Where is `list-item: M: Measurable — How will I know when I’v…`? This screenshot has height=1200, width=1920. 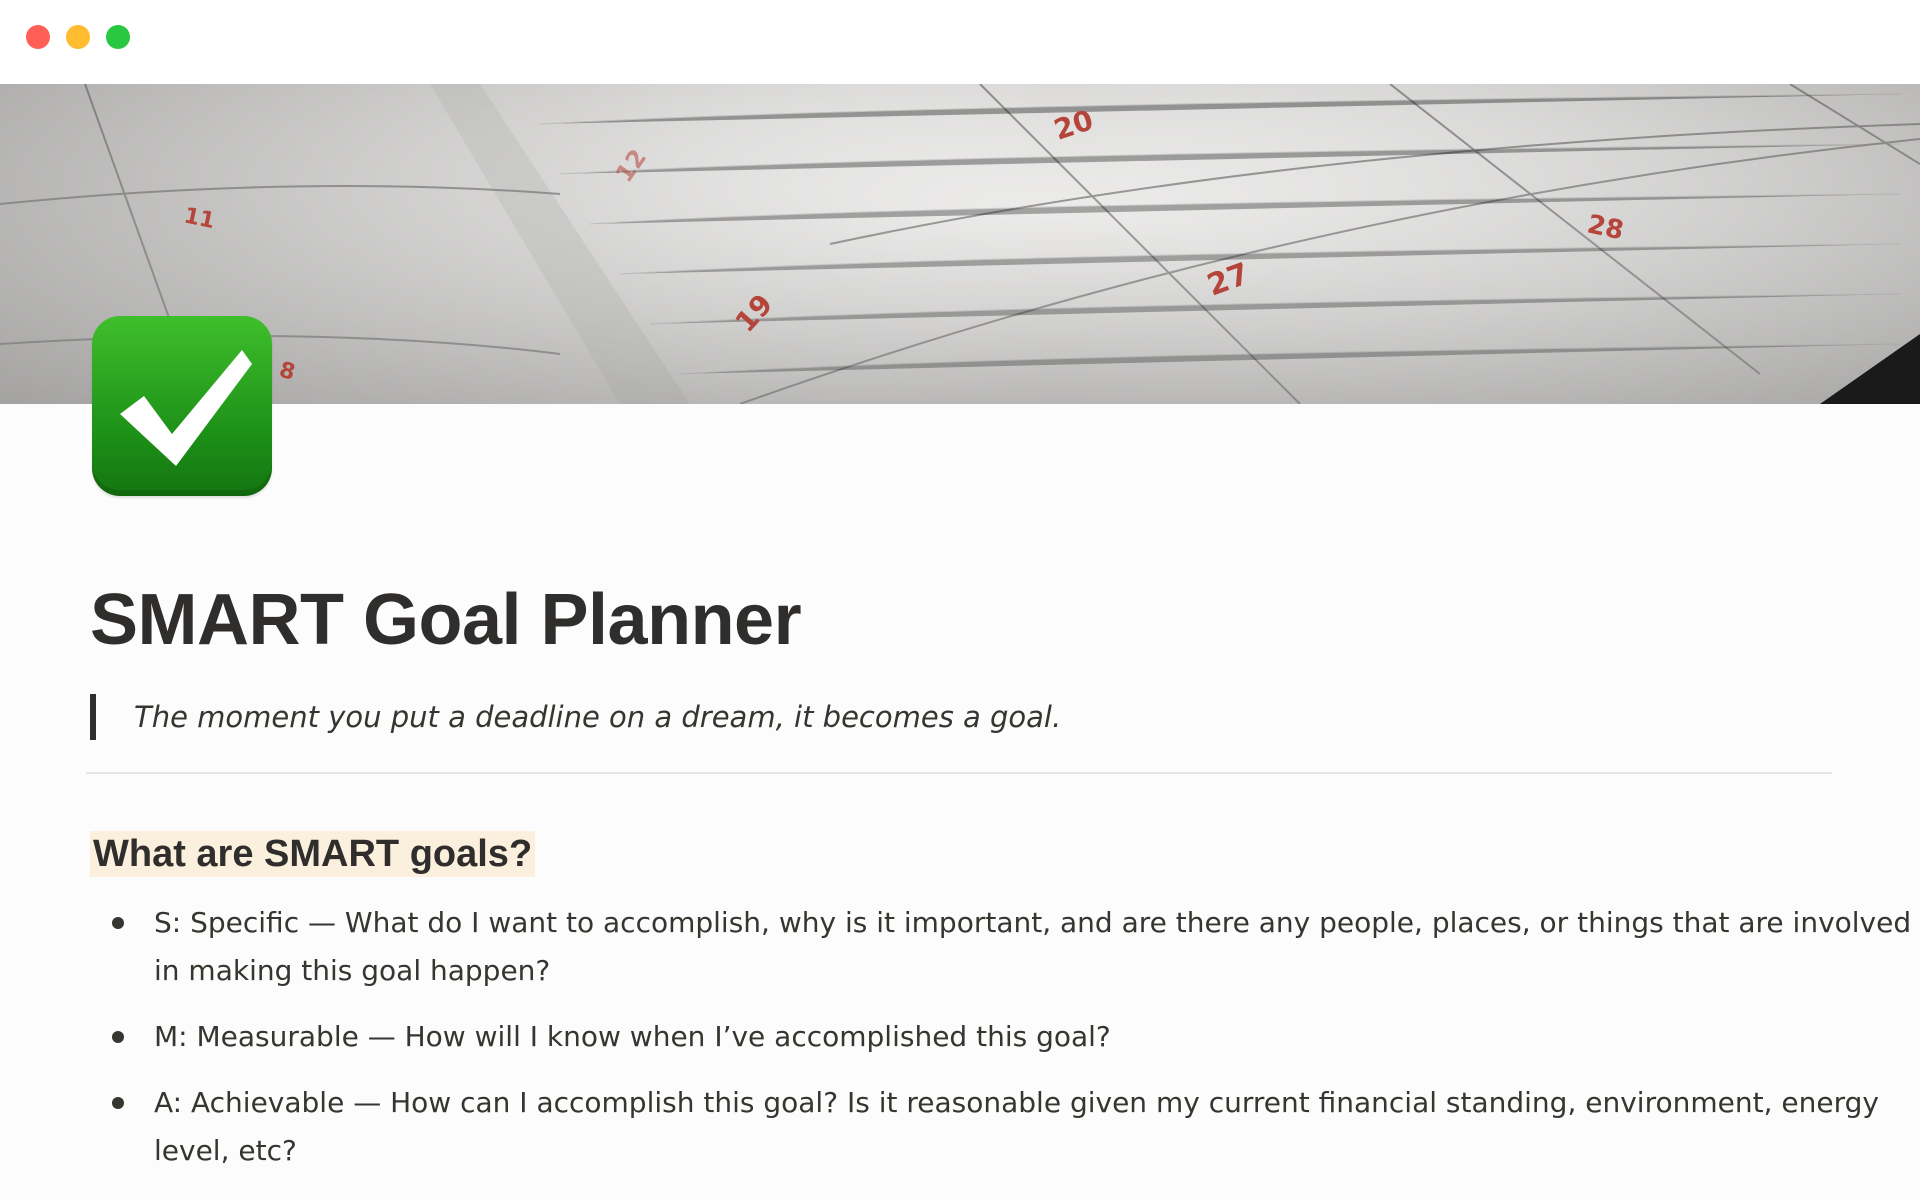
list-item: M: Measurable — How will I know when I’v… is located at coordinates (1005, 1037).